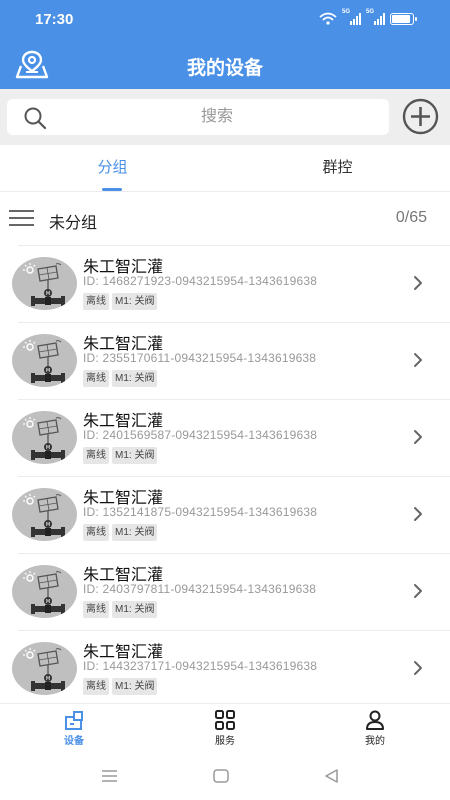 The image size is (450, 800). Describe the element at coordinates (224, 68) in the screenshot. I see `page-title: 我的设备` at that location.